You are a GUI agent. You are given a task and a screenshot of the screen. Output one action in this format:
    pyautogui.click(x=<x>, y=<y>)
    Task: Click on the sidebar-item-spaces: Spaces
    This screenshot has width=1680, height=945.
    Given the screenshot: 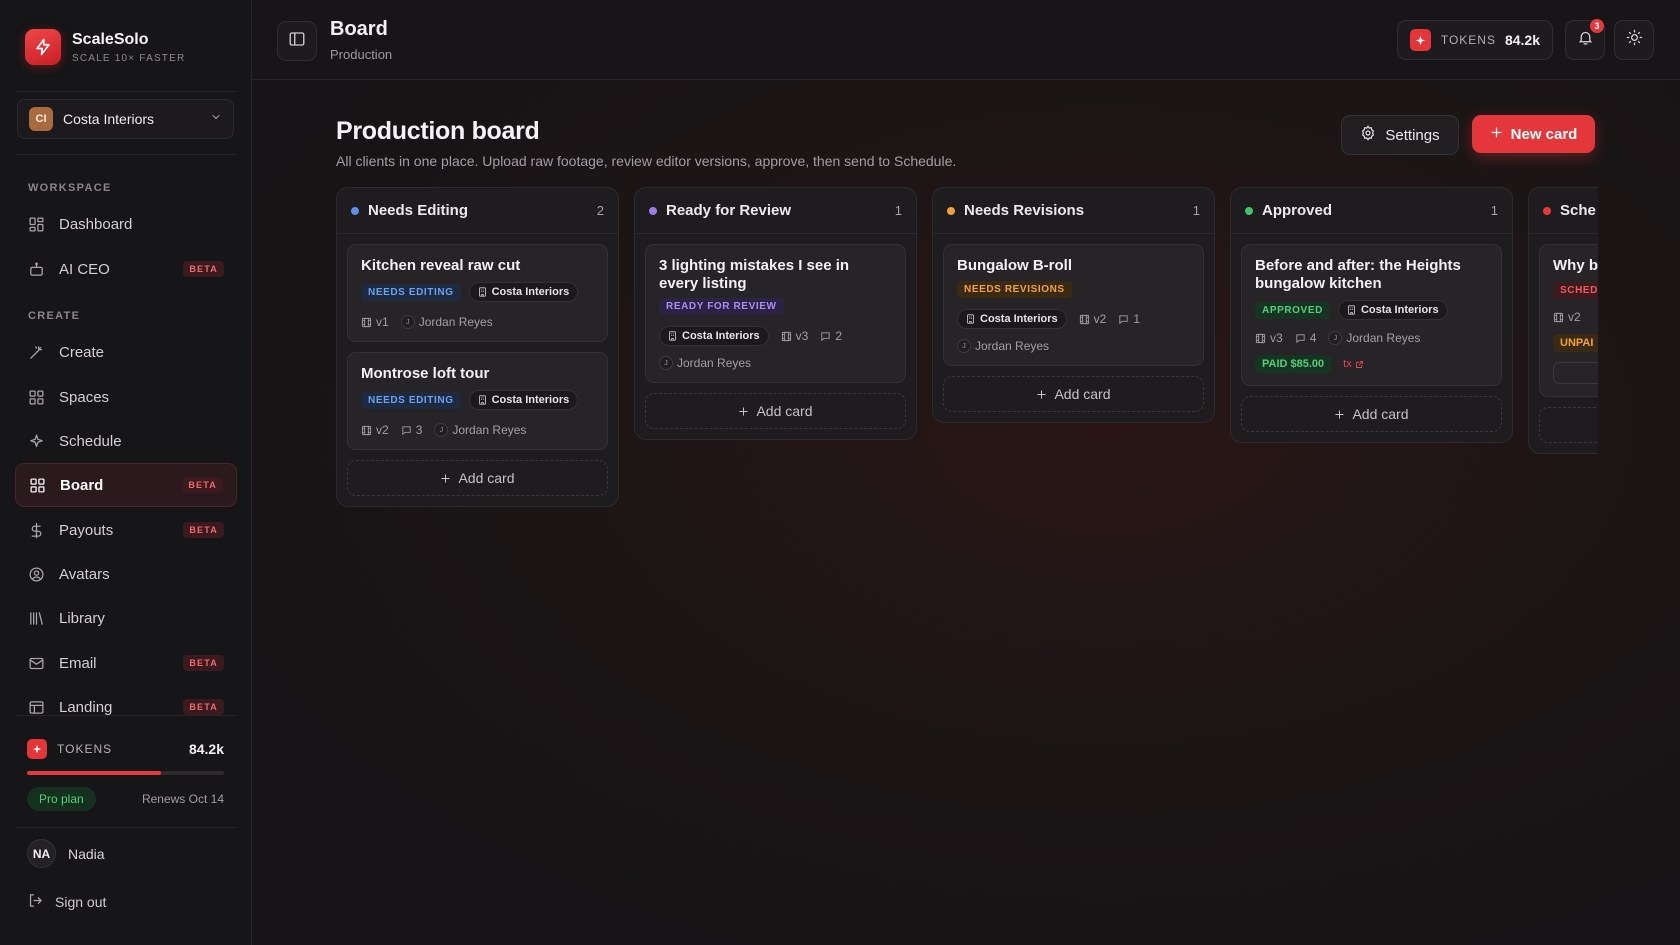 What is the action you would take?
    pyautogui.click(x=126, y=397)
    